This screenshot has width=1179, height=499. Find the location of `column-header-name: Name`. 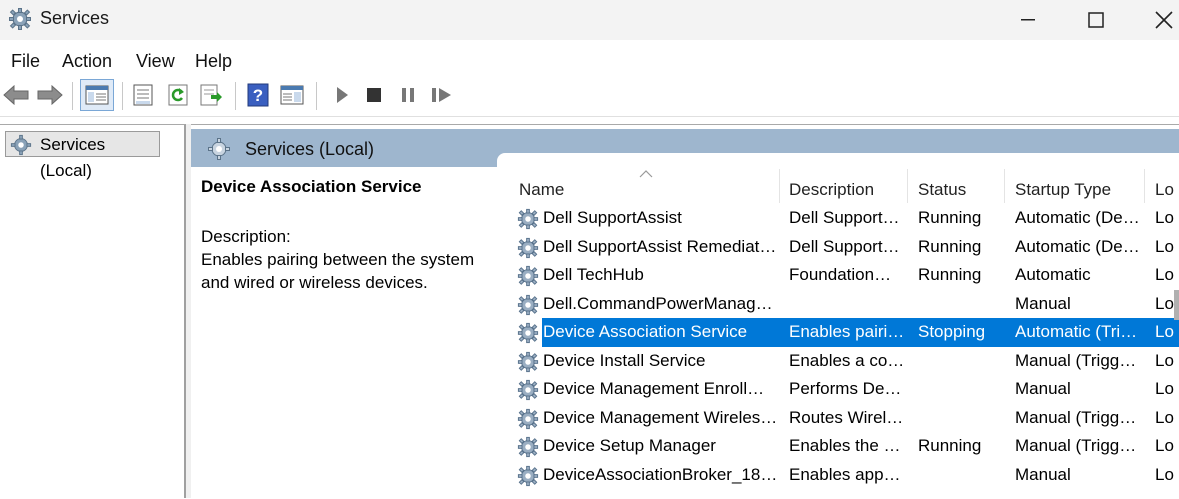

column-header-name: Name is located at coordinates (541, 190).